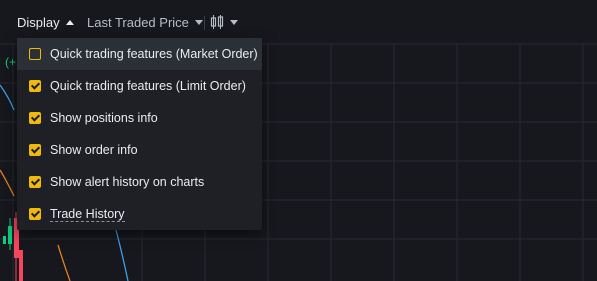 The width and height of the screenshot is (597, 281). I want to click on checkbox-unchecked, so click(35, 54).